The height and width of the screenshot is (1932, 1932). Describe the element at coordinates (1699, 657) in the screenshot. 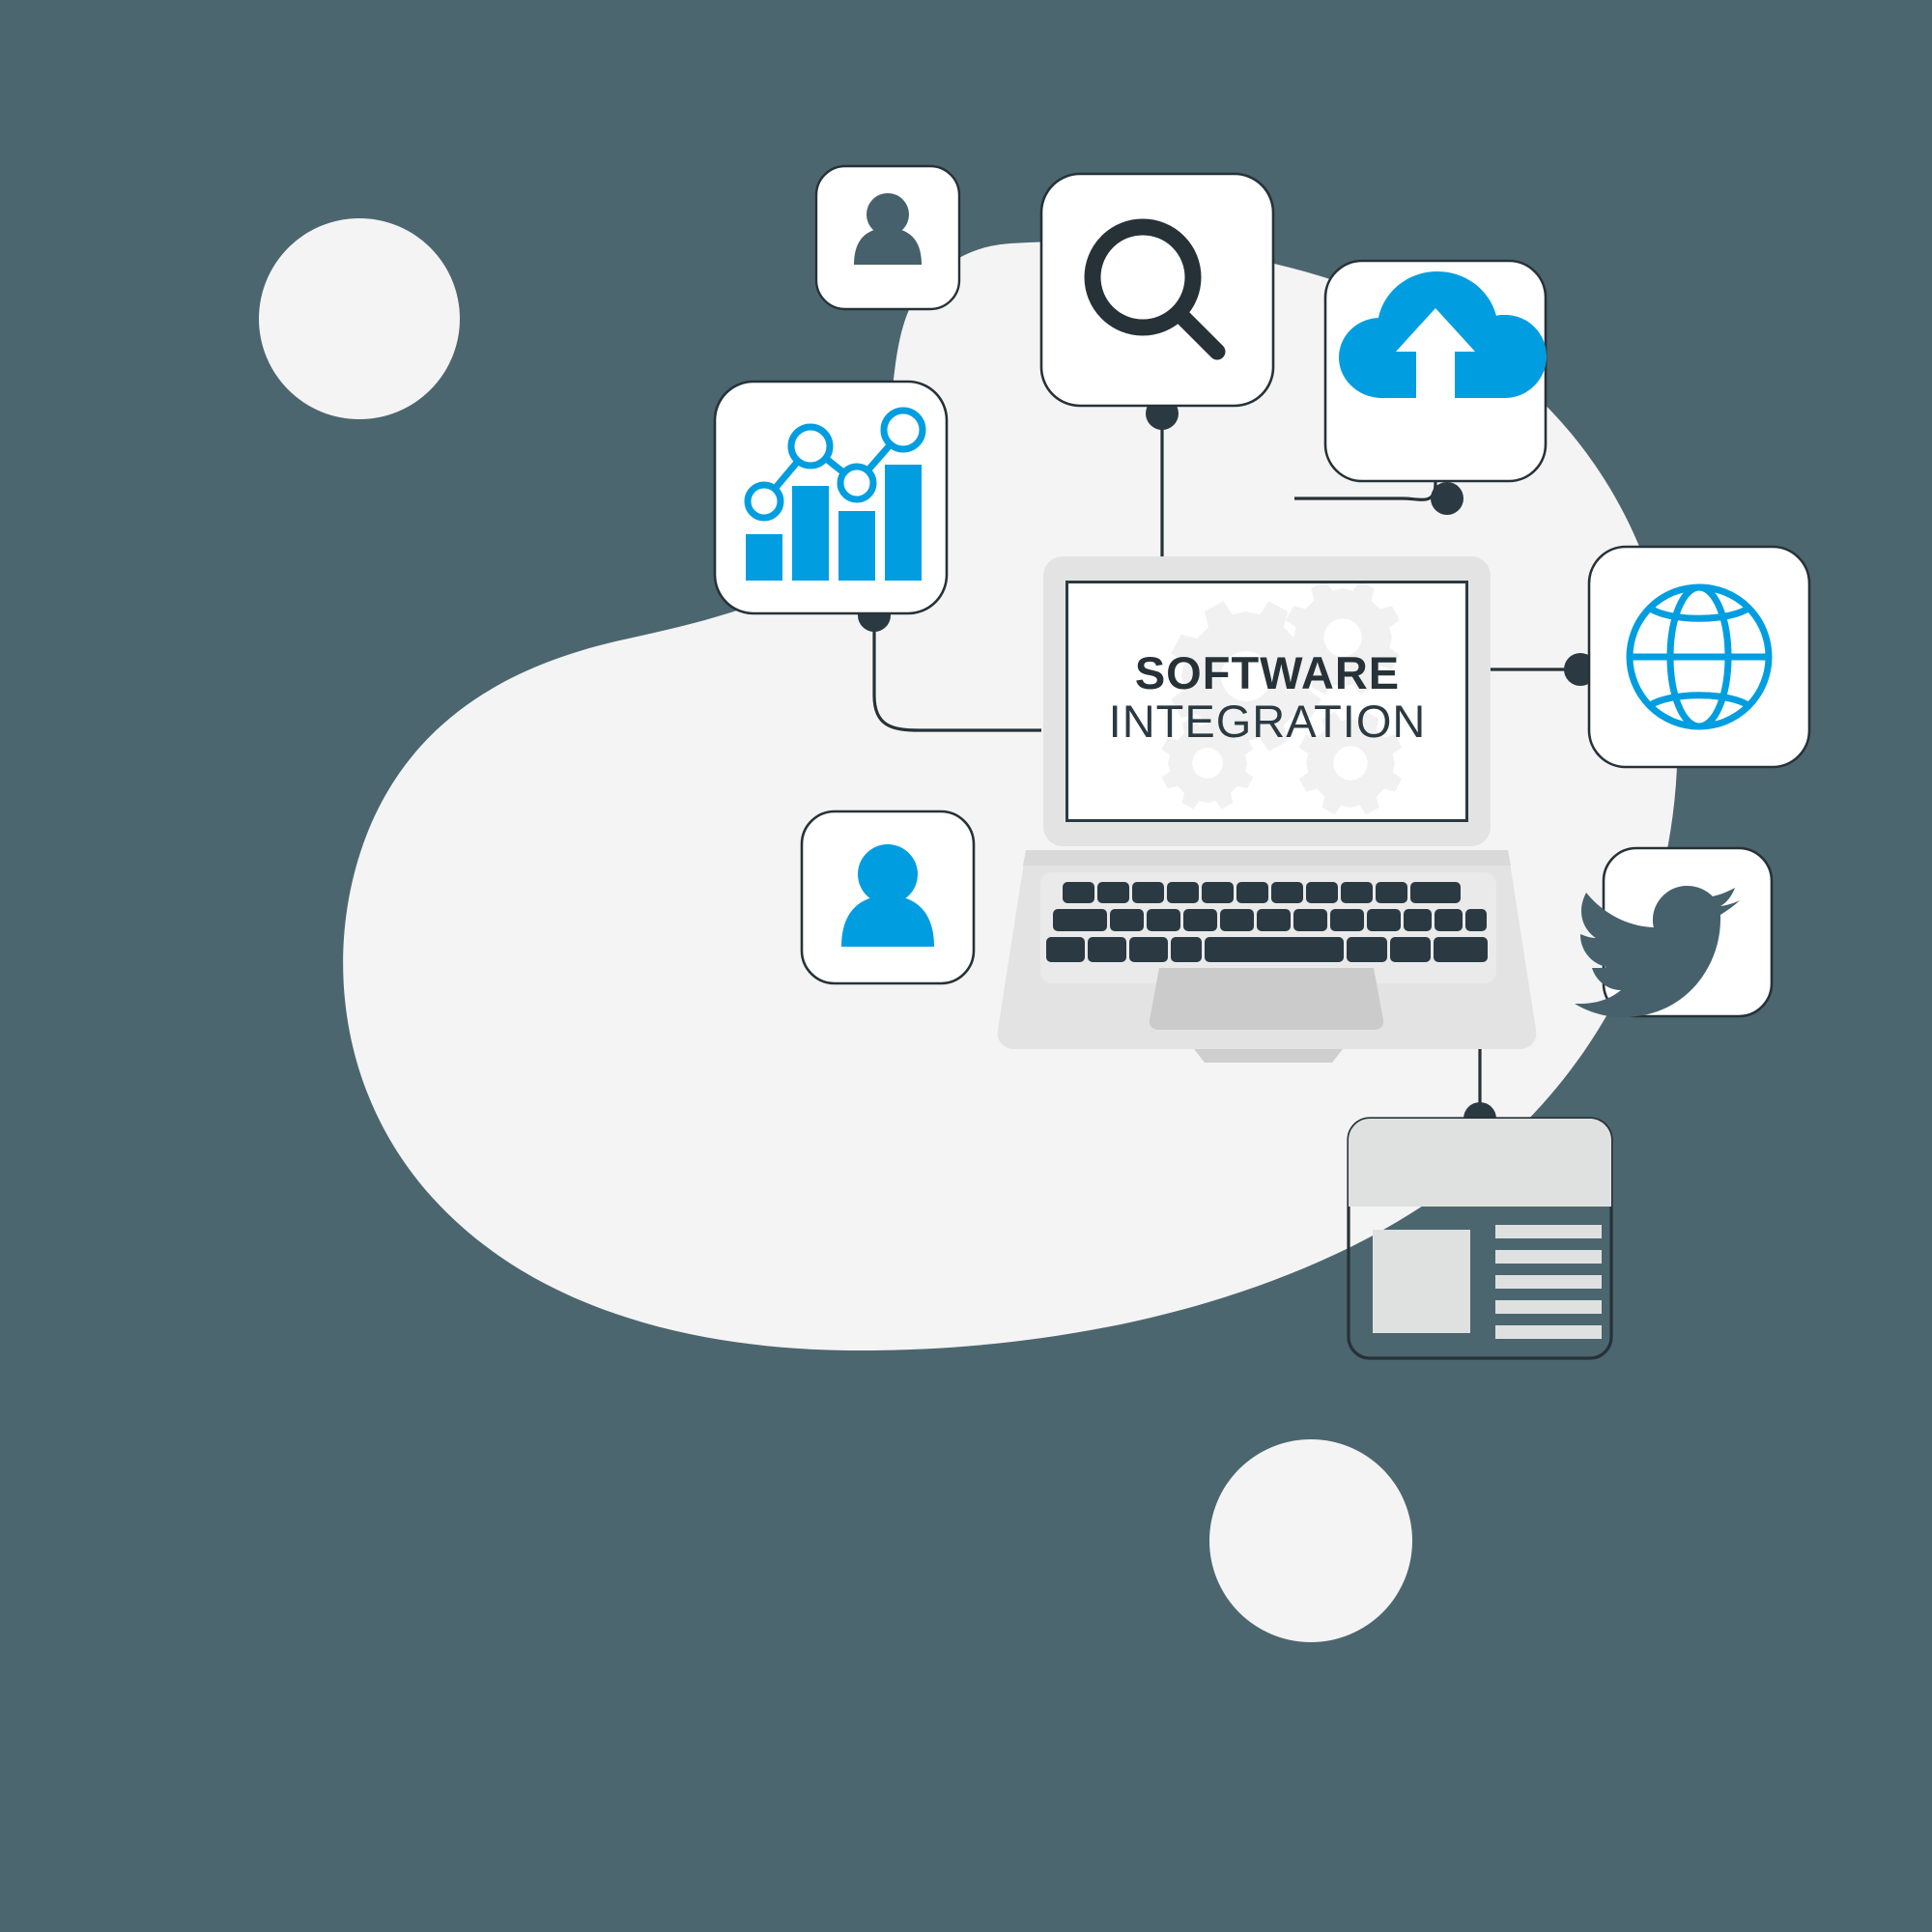

I see `card-globe` at that location.